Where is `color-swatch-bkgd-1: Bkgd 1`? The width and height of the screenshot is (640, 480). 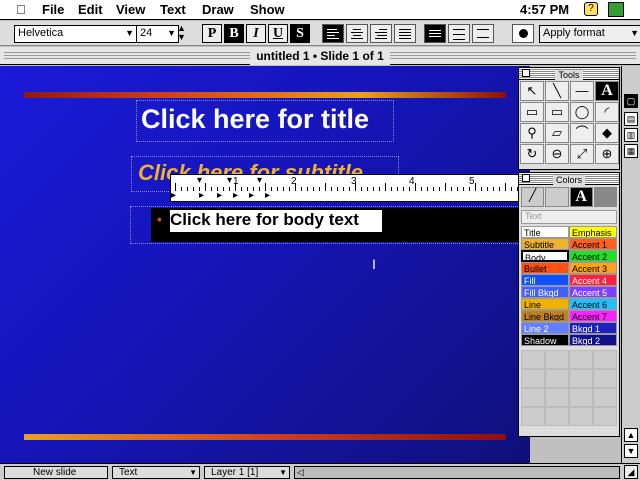 color-swatch-bkgd-1: Bkgd 1 is located at coordinates (593, 328).